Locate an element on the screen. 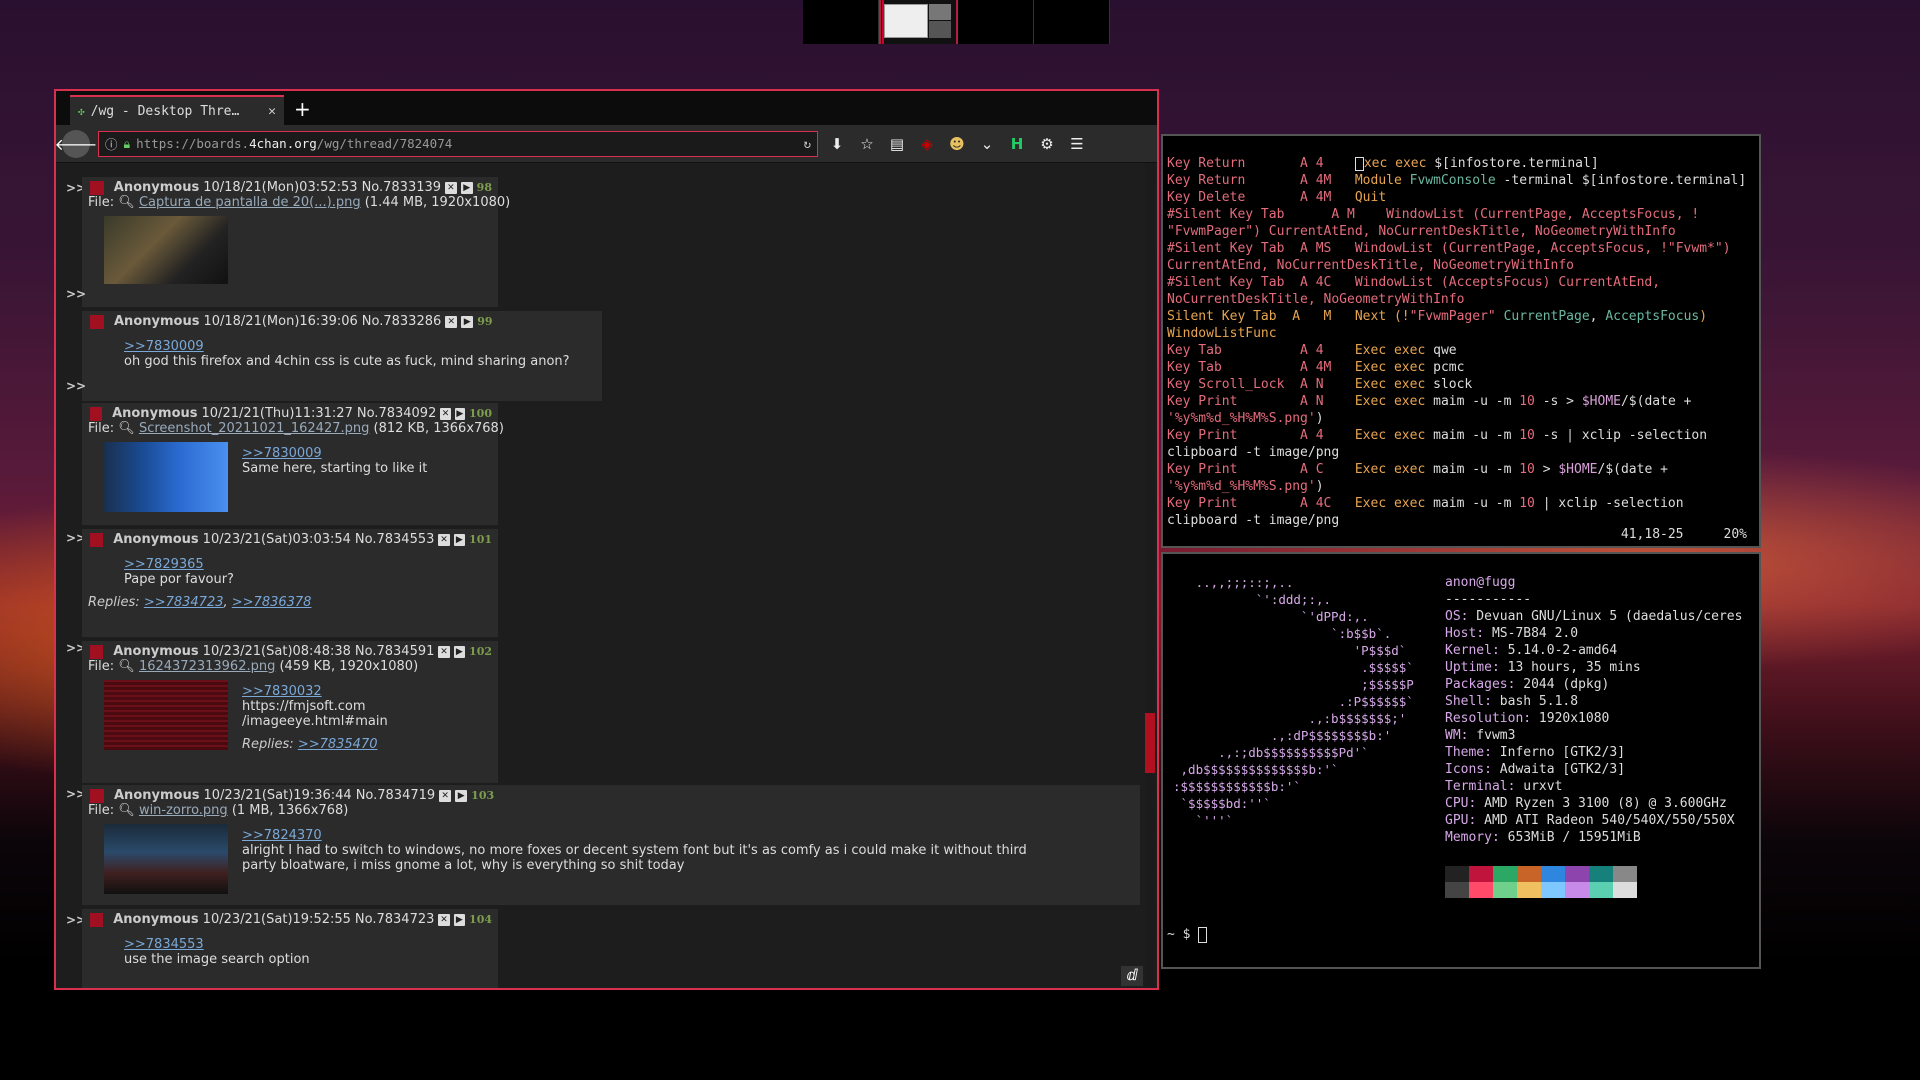 Image resolution: width=1920 pixels, height=1080 pixels. fvwm-pager is located at coordinates (956, 22).